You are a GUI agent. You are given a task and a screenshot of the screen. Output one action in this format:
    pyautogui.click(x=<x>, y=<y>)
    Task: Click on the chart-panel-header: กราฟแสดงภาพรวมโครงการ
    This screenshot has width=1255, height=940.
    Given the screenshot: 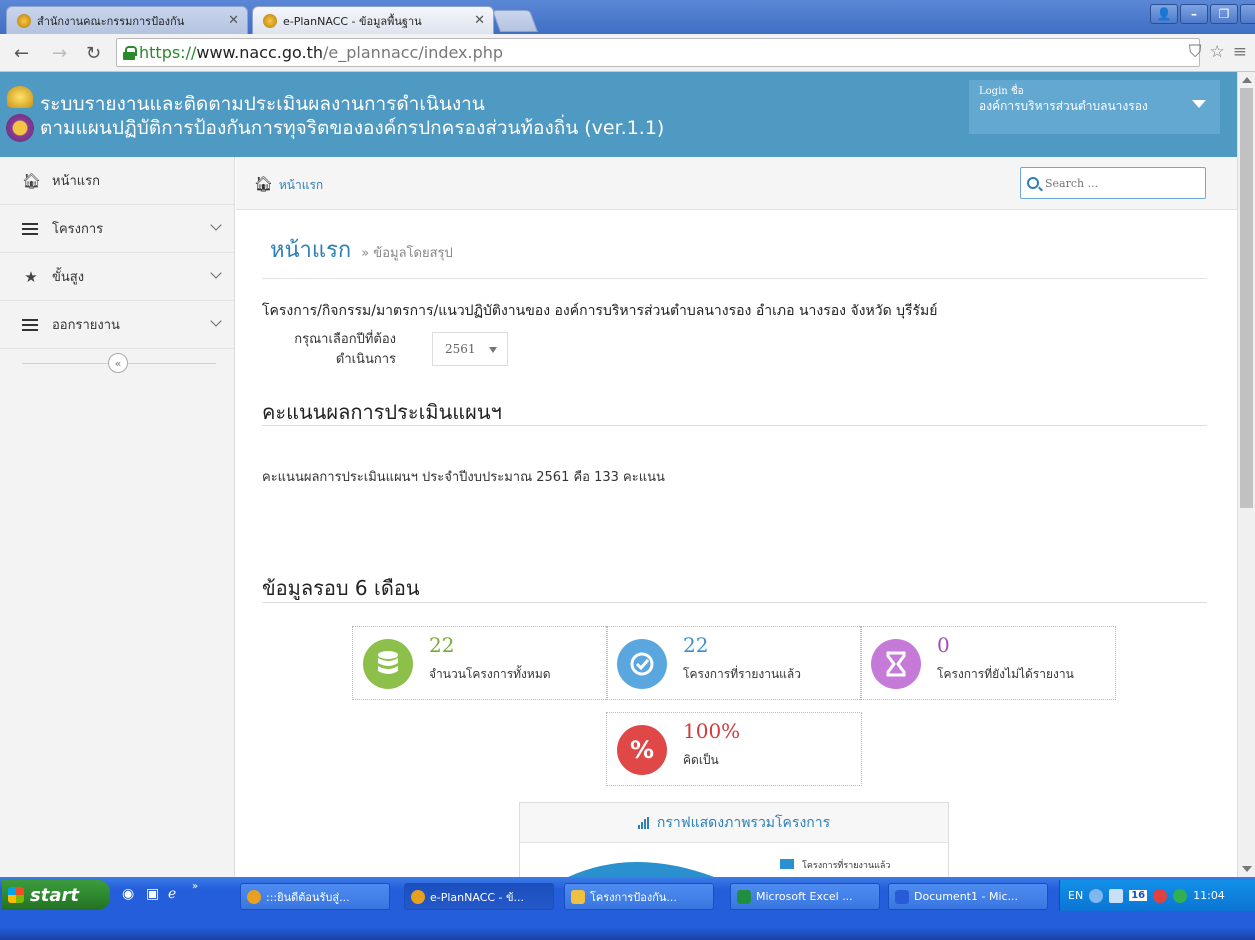 What is the action you would take?
    pyautogui.click(x=734, y=823)
    